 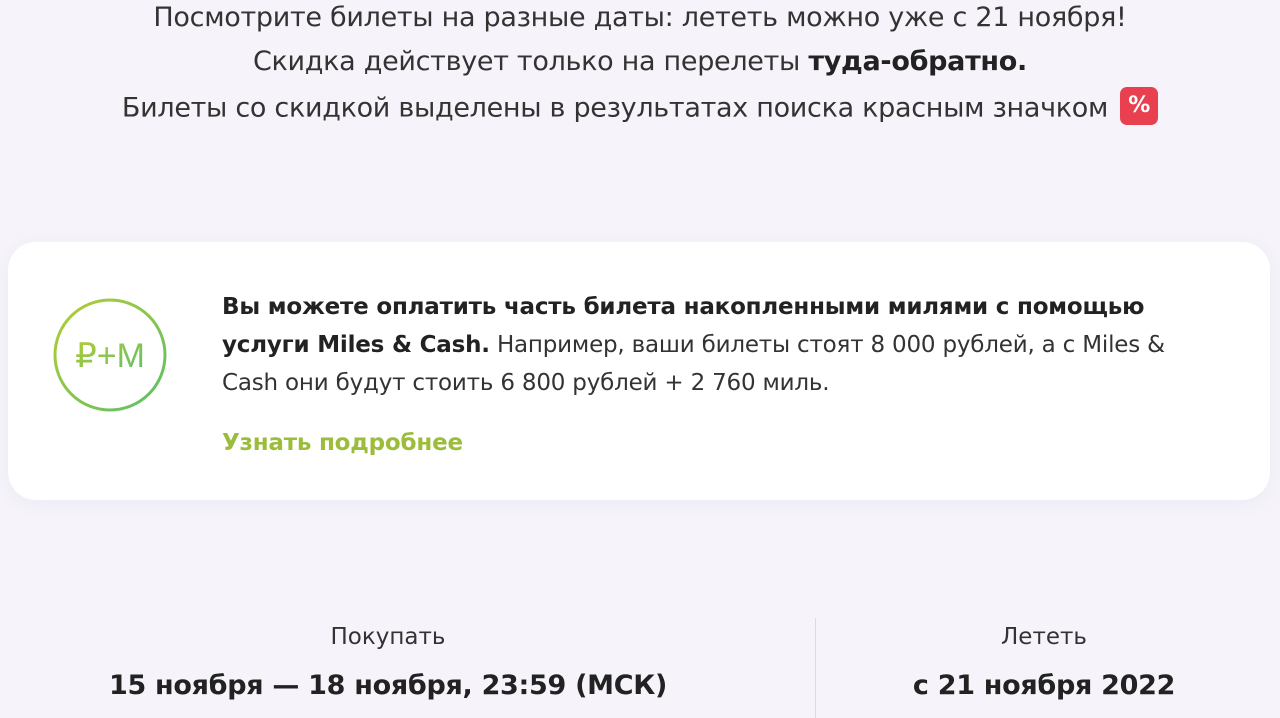 I want to click on miles-logo-text: ₽+M, so click(x=110, y=356).